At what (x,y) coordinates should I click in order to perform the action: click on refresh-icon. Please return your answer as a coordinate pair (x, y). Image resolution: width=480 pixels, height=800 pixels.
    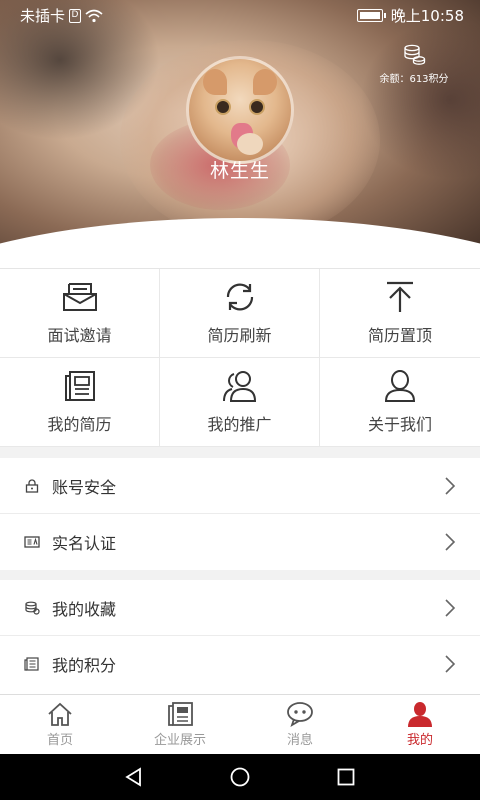
    Looking at the image, I should click on (239, 297).